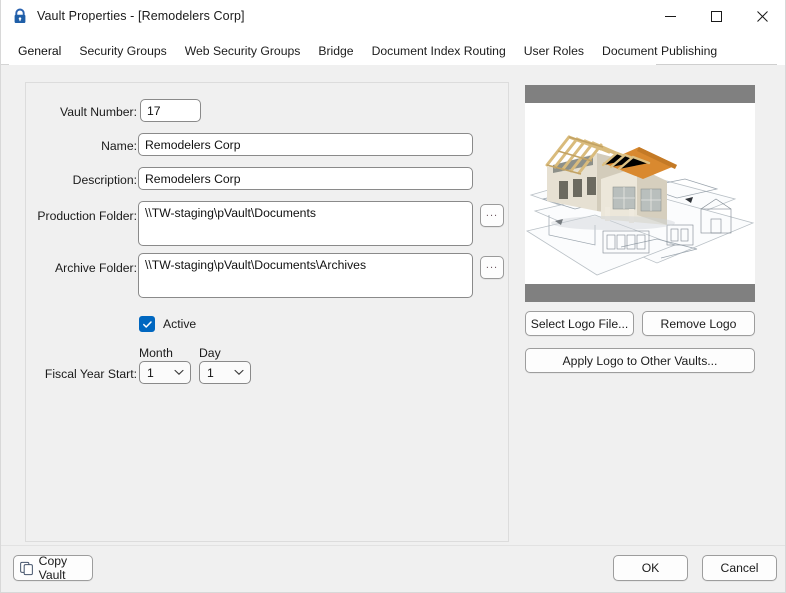 This screenshot has height=593, width=786. What do you see at coordinates (98, 112) in the screenshot?
I see `vault-number-label: Vault Number:` at bounding box center [98, 112].